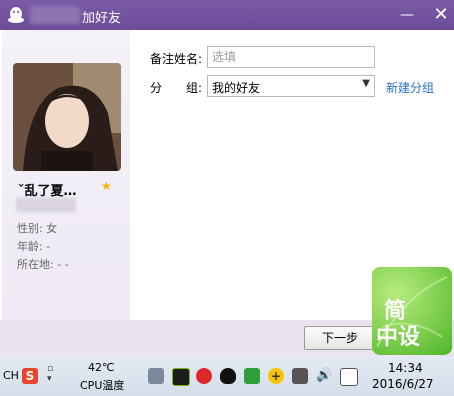 This screenshot has width=454, height=396. I want to click on clock-time: 14:34, so click(405, 368).